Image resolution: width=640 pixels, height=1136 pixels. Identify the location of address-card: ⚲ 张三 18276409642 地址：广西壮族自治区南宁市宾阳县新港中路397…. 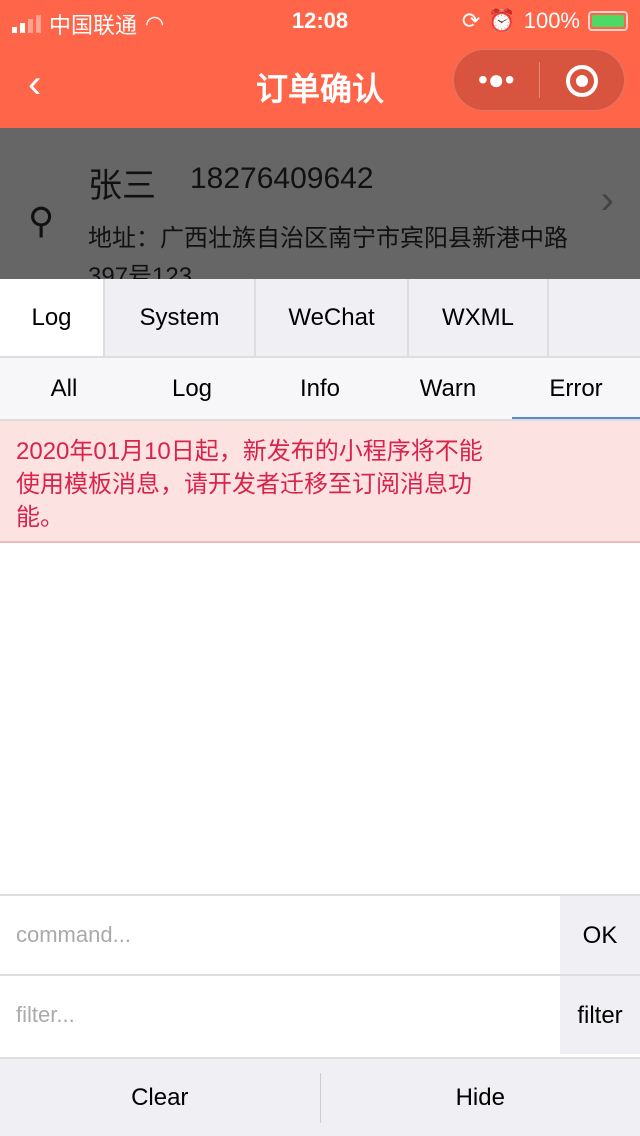
(320, 203).